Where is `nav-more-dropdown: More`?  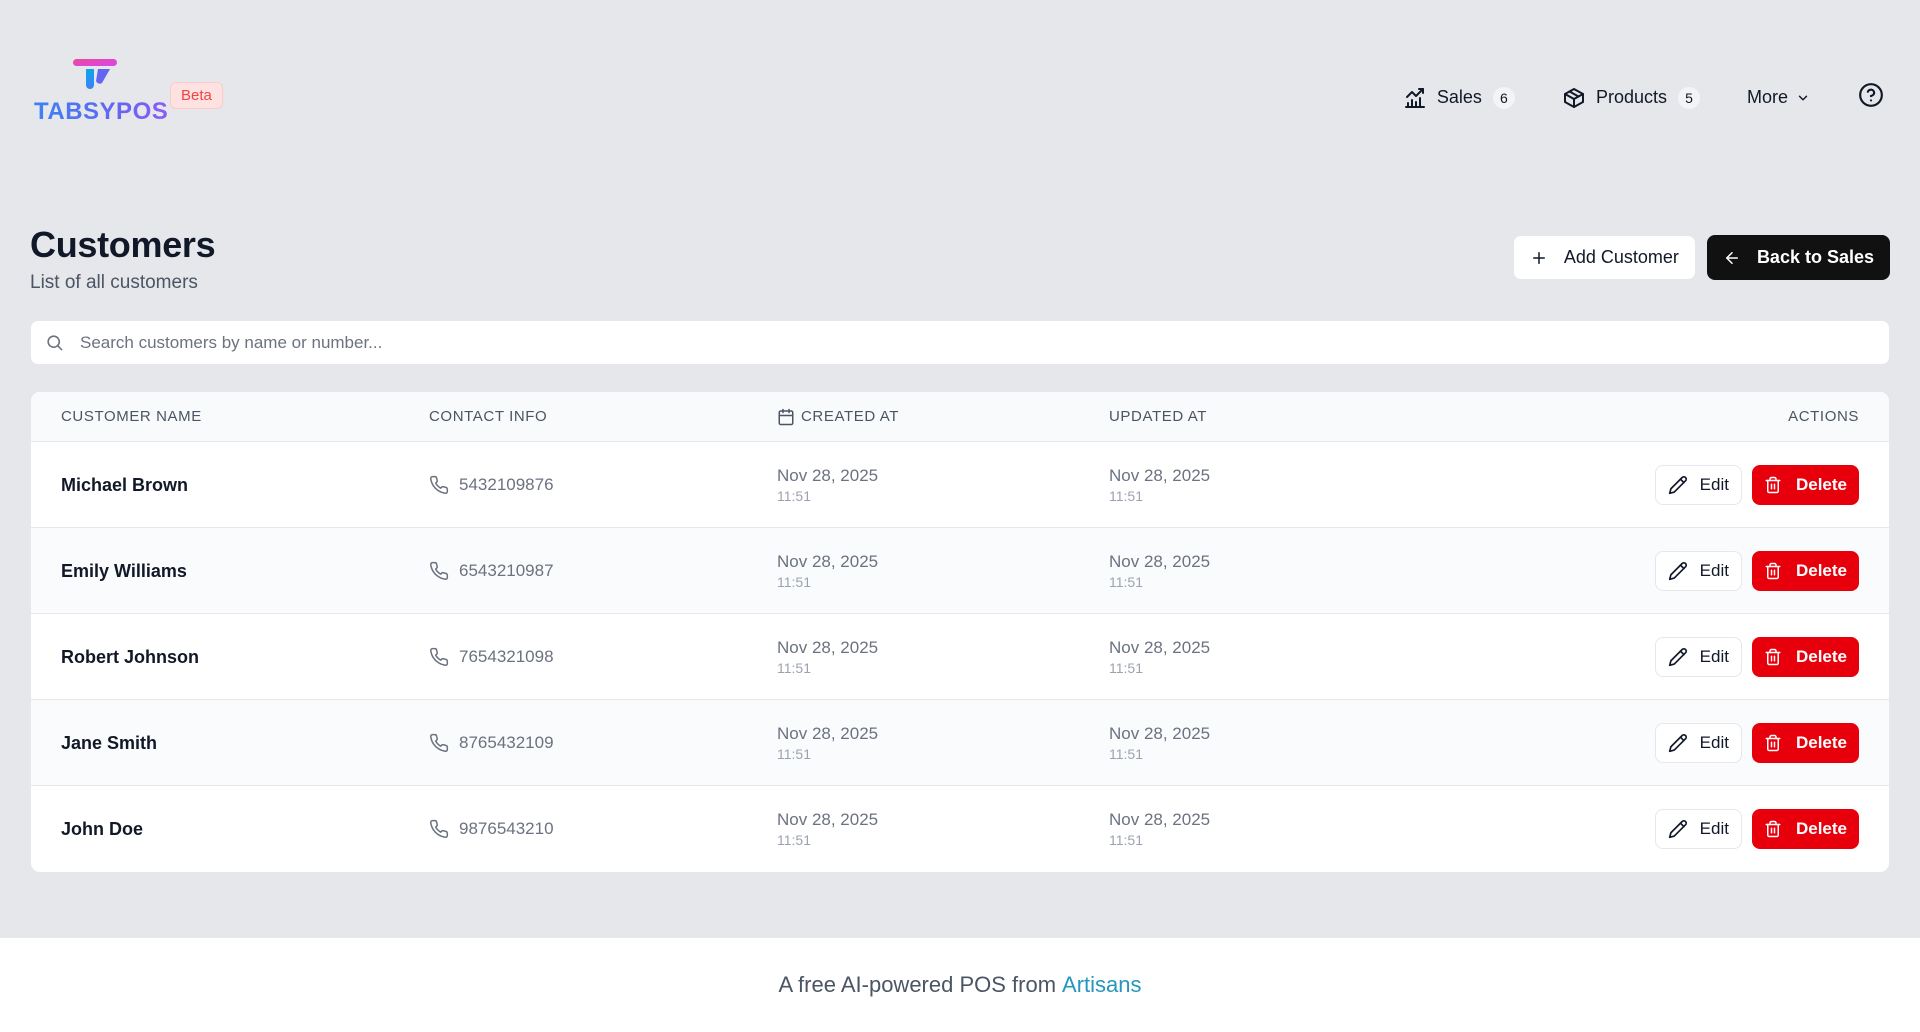 nav-more-dropdown: More is located at coordinates (1778, 97).